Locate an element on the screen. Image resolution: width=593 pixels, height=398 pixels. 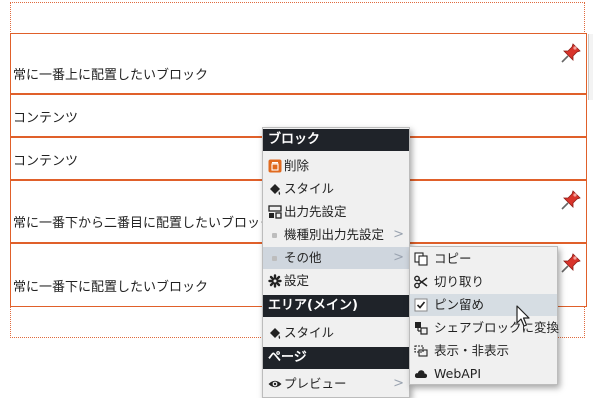
menu-item-settings: 設定 is located at coordinates (336, 281).